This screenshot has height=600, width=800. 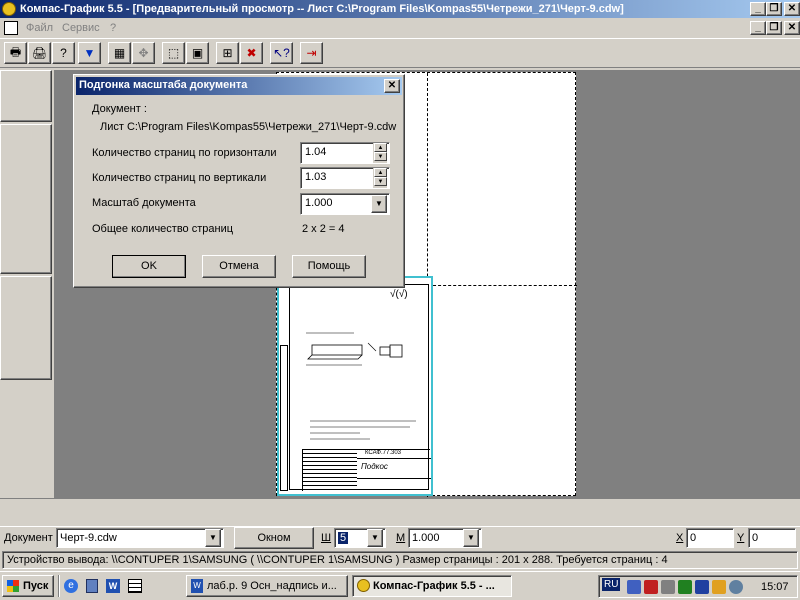 I want to click on drawing-title: Подкос, so click(x=374, y=466).